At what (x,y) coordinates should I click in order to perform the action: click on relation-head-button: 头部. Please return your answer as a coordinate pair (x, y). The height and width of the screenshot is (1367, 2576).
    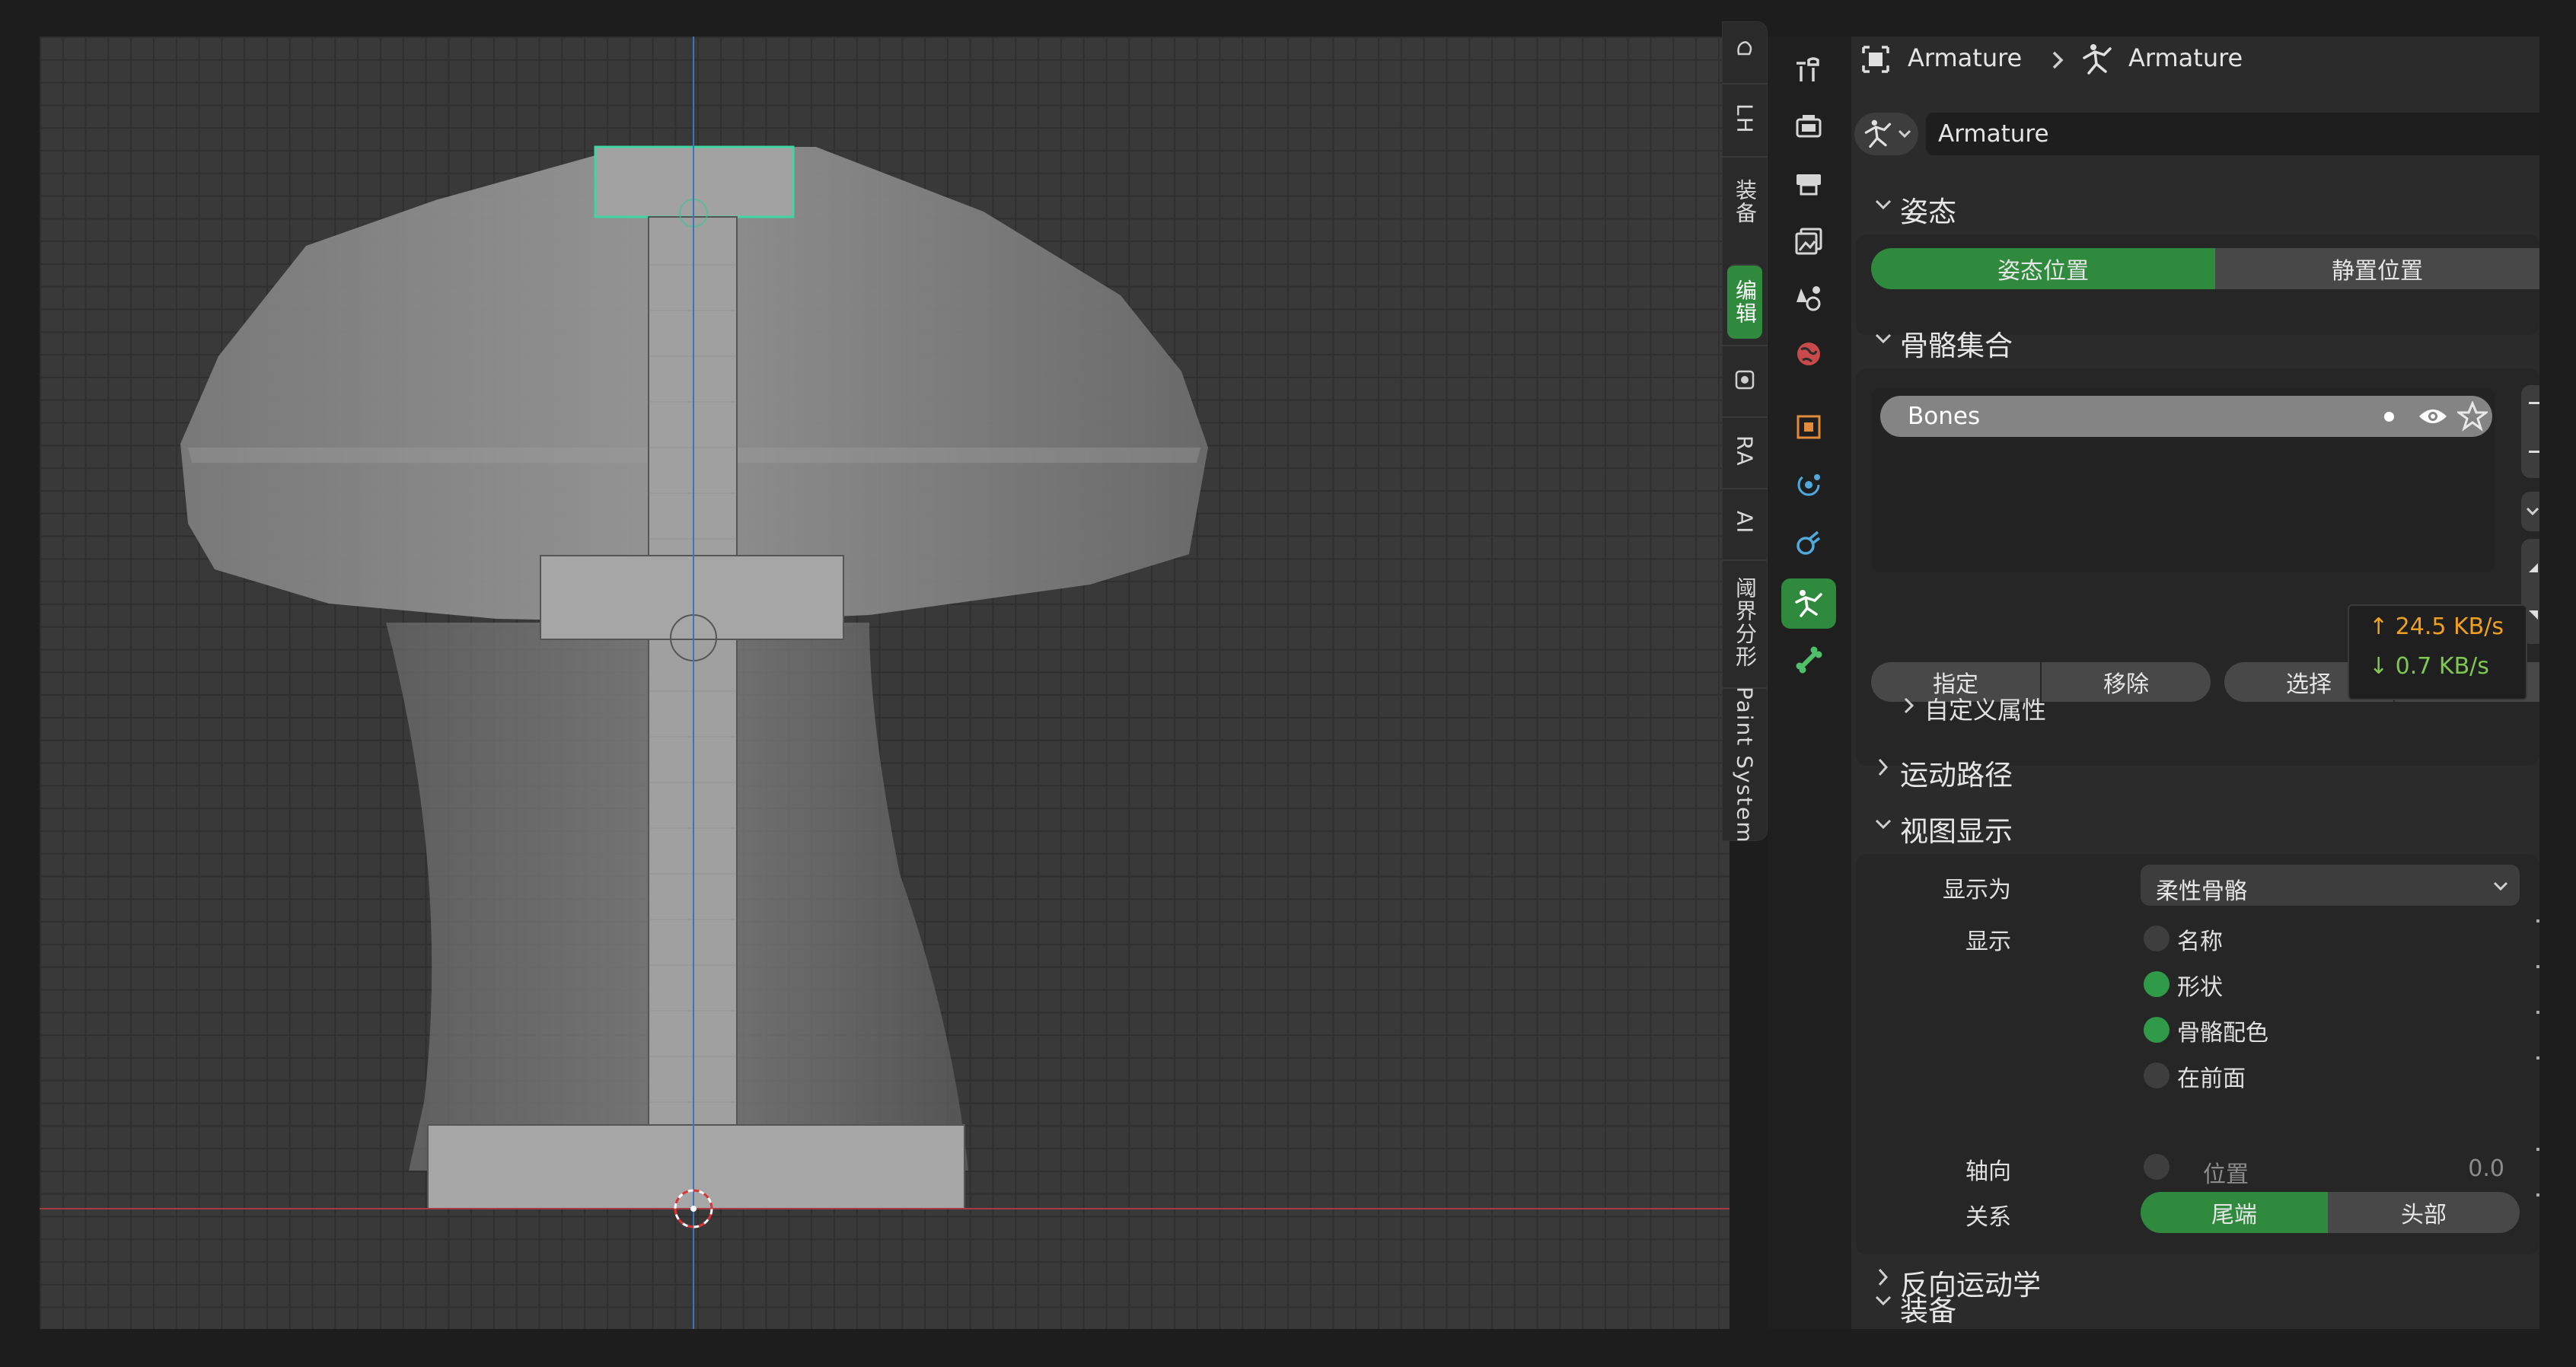
    Looking at the image, I should click on (2424, 1212).